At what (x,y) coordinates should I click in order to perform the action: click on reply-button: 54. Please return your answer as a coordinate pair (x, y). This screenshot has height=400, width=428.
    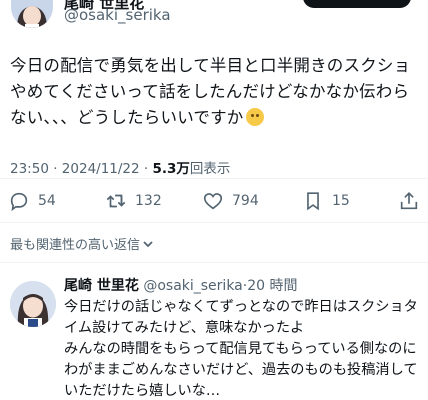
    Looking at the image, I should click on (32, 201).